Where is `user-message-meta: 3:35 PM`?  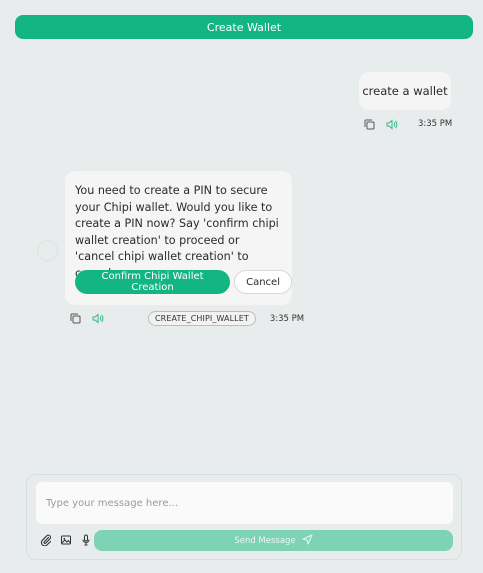
user-message-meta: 3:35 PM is located at coordinates (407, 124).